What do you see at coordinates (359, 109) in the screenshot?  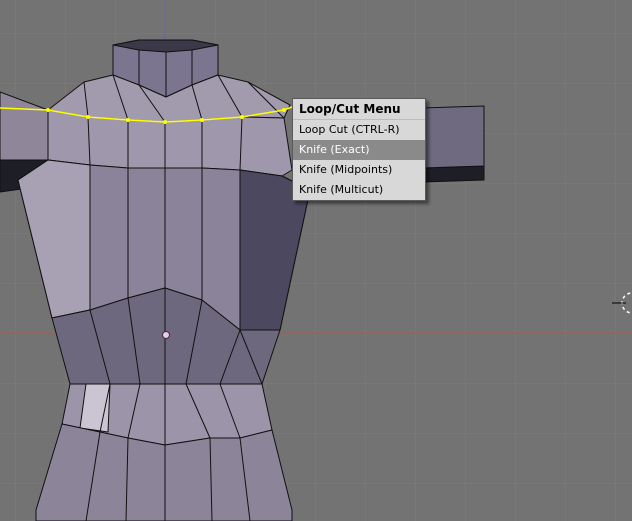 I see `menu-title: Loop/Cut Menu` at bounding box center [359, 109].